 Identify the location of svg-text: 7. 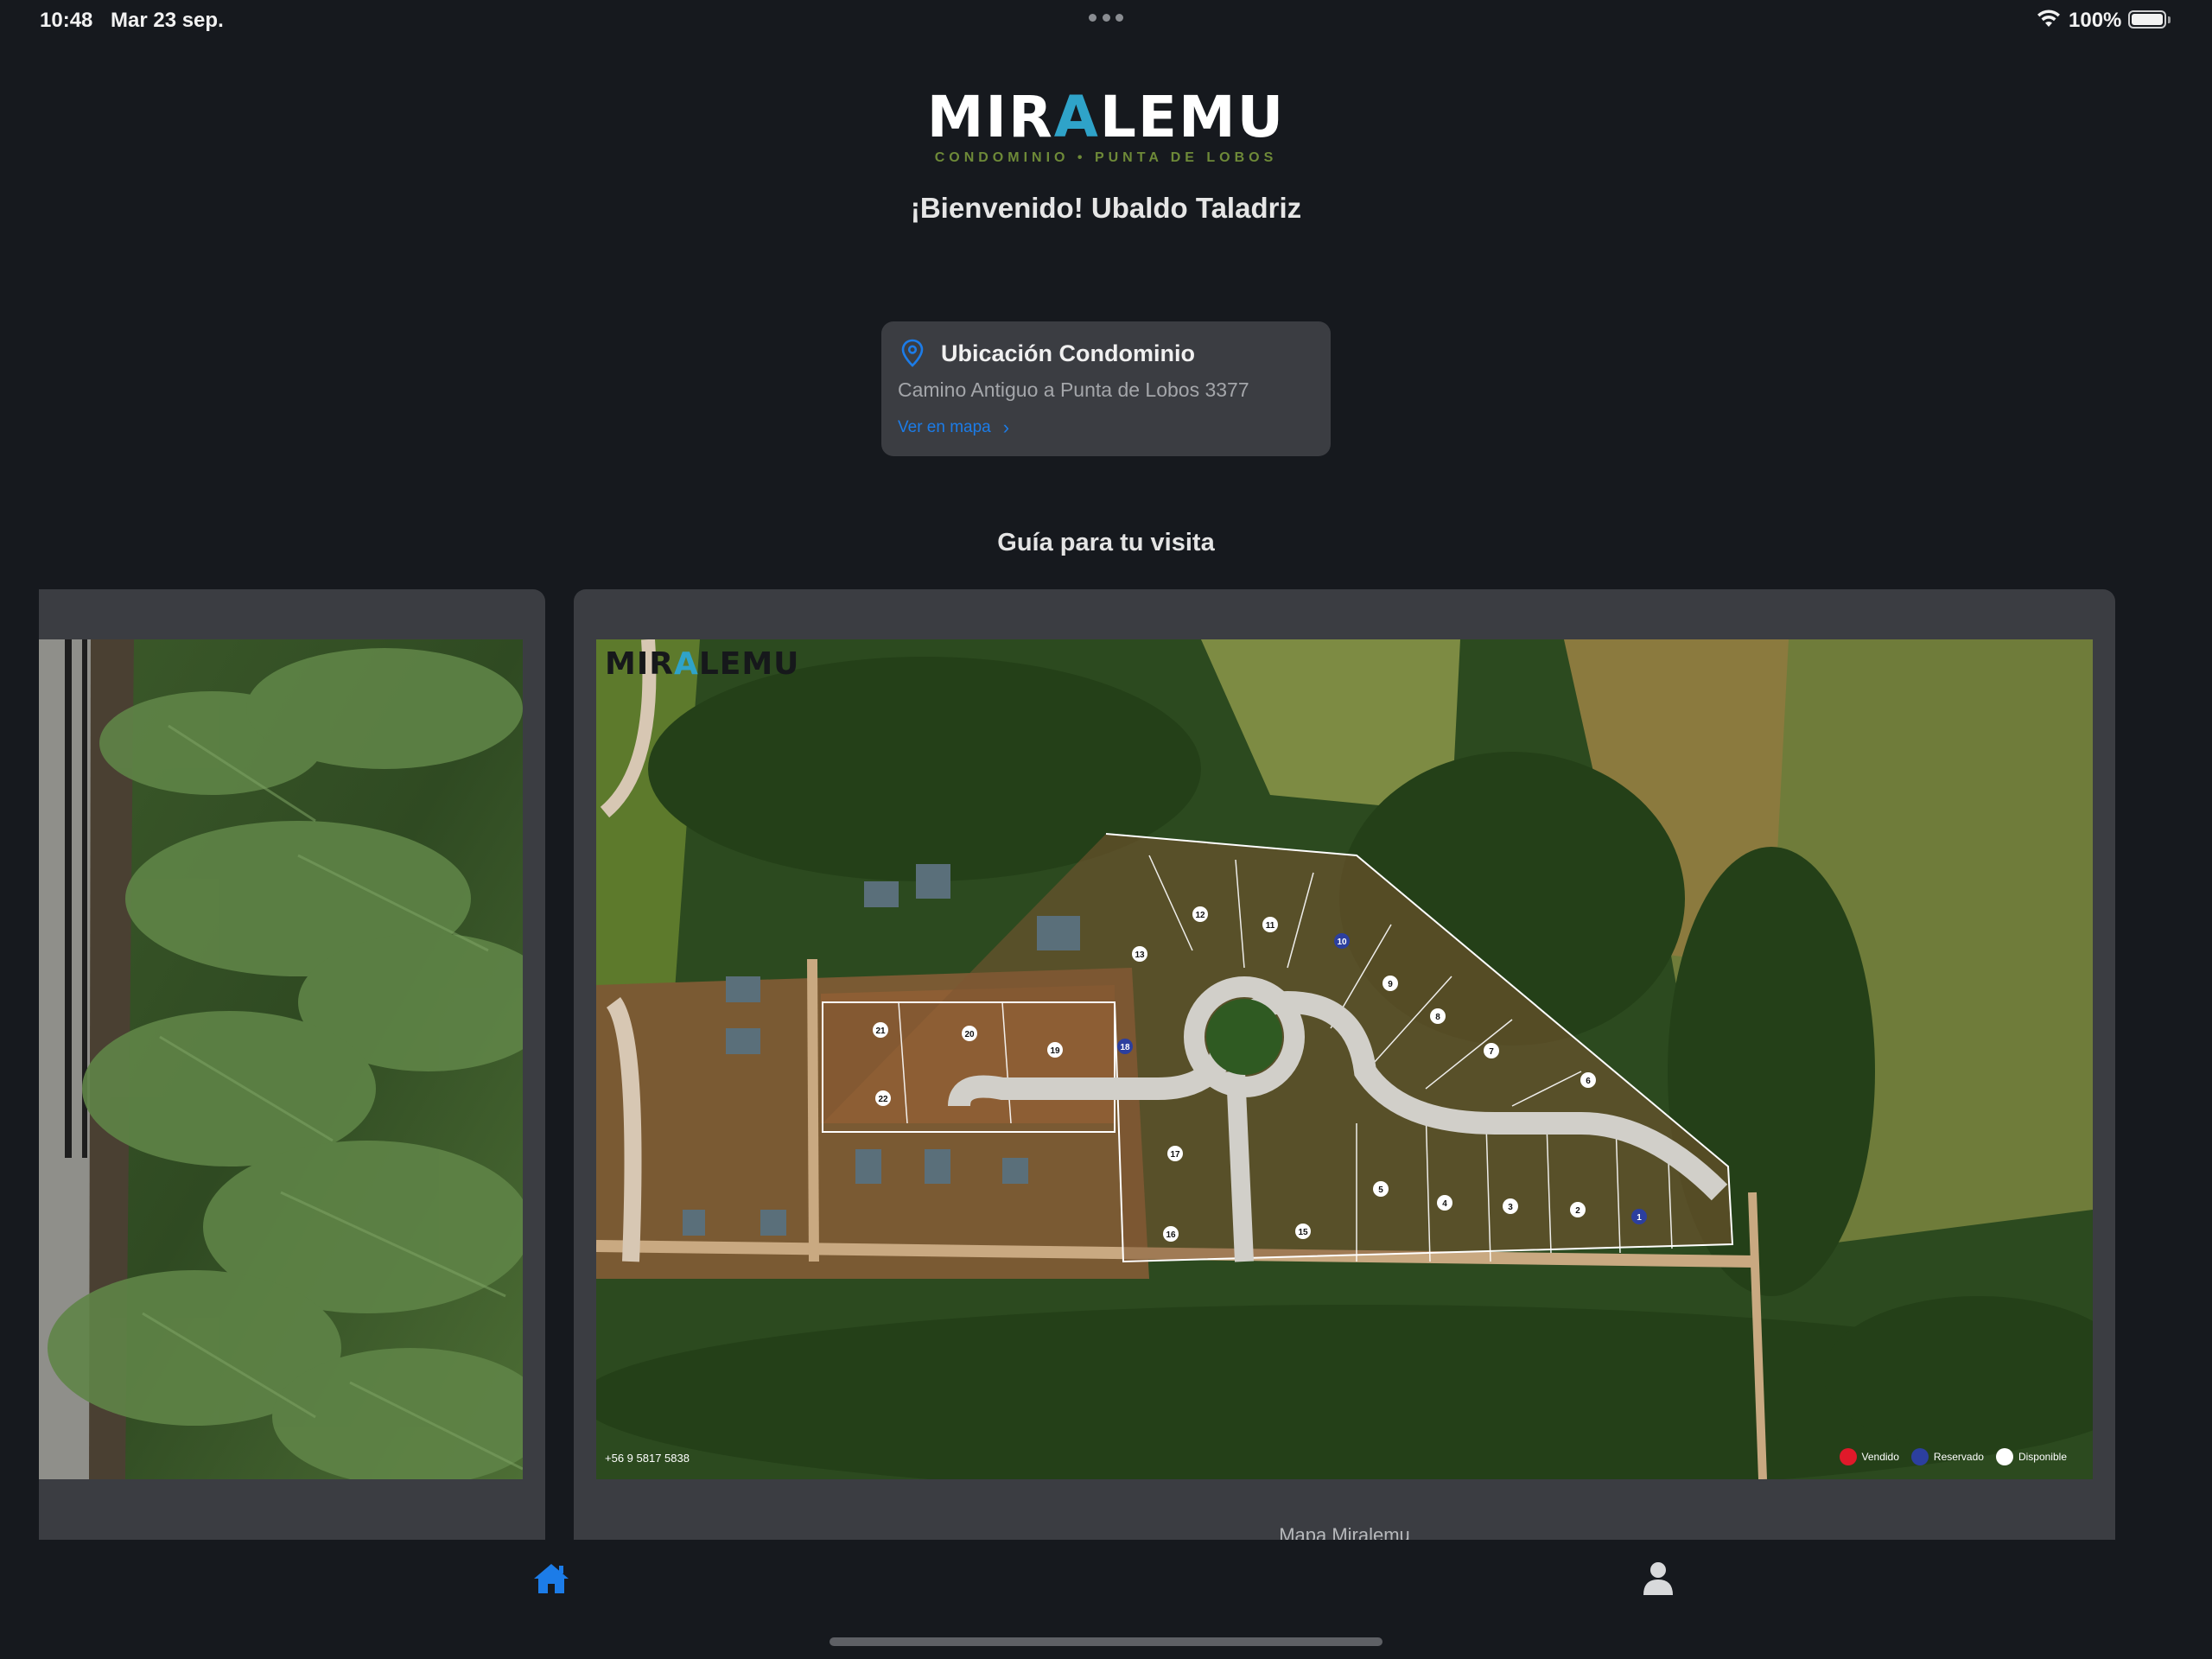
(1491, 1052).